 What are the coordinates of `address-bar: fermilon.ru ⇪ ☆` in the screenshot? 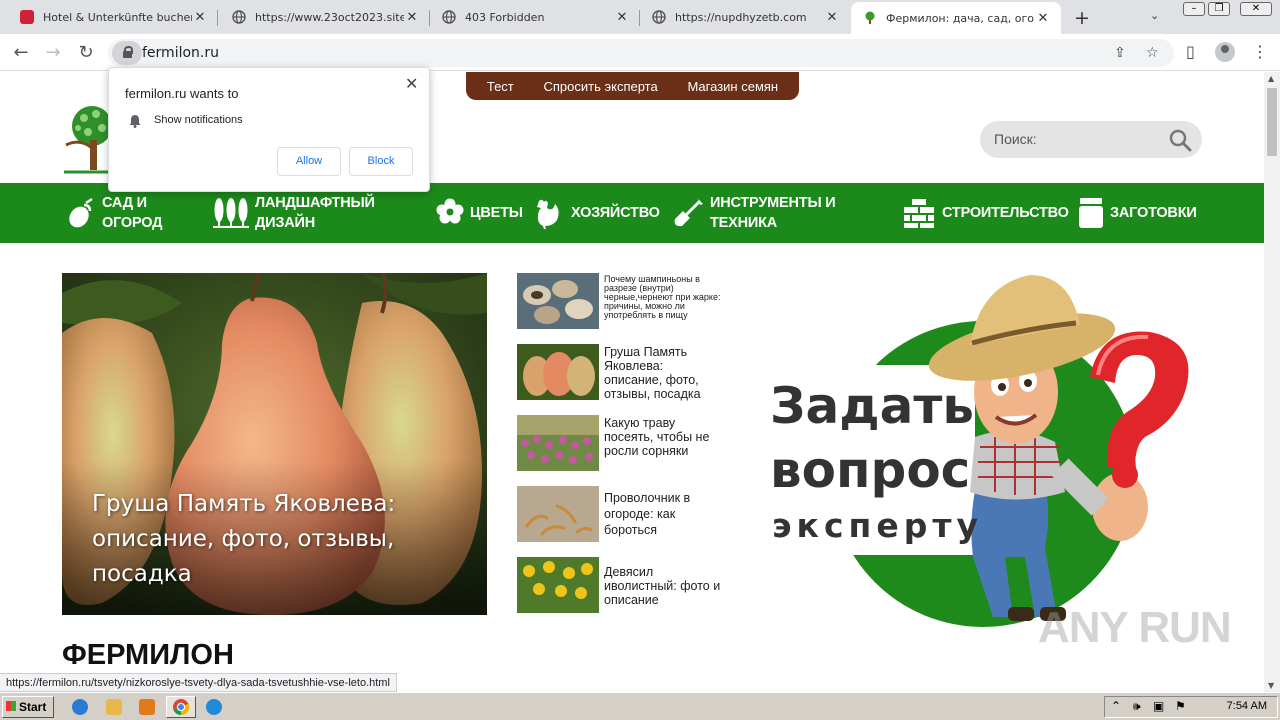 It's located at (641, 53).